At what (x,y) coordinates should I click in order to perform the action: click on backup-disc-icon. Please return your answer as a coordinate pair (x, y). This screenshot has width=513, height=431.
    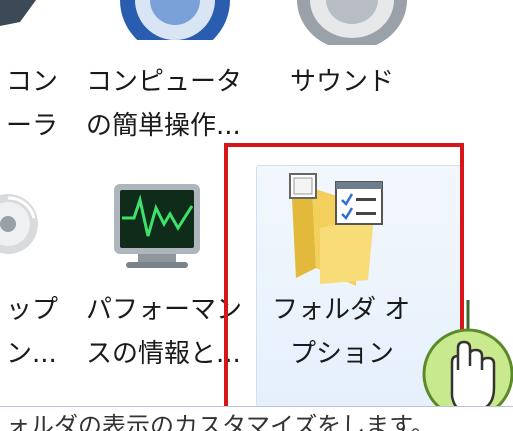
    Looking at the image, I should click on (20, 223).